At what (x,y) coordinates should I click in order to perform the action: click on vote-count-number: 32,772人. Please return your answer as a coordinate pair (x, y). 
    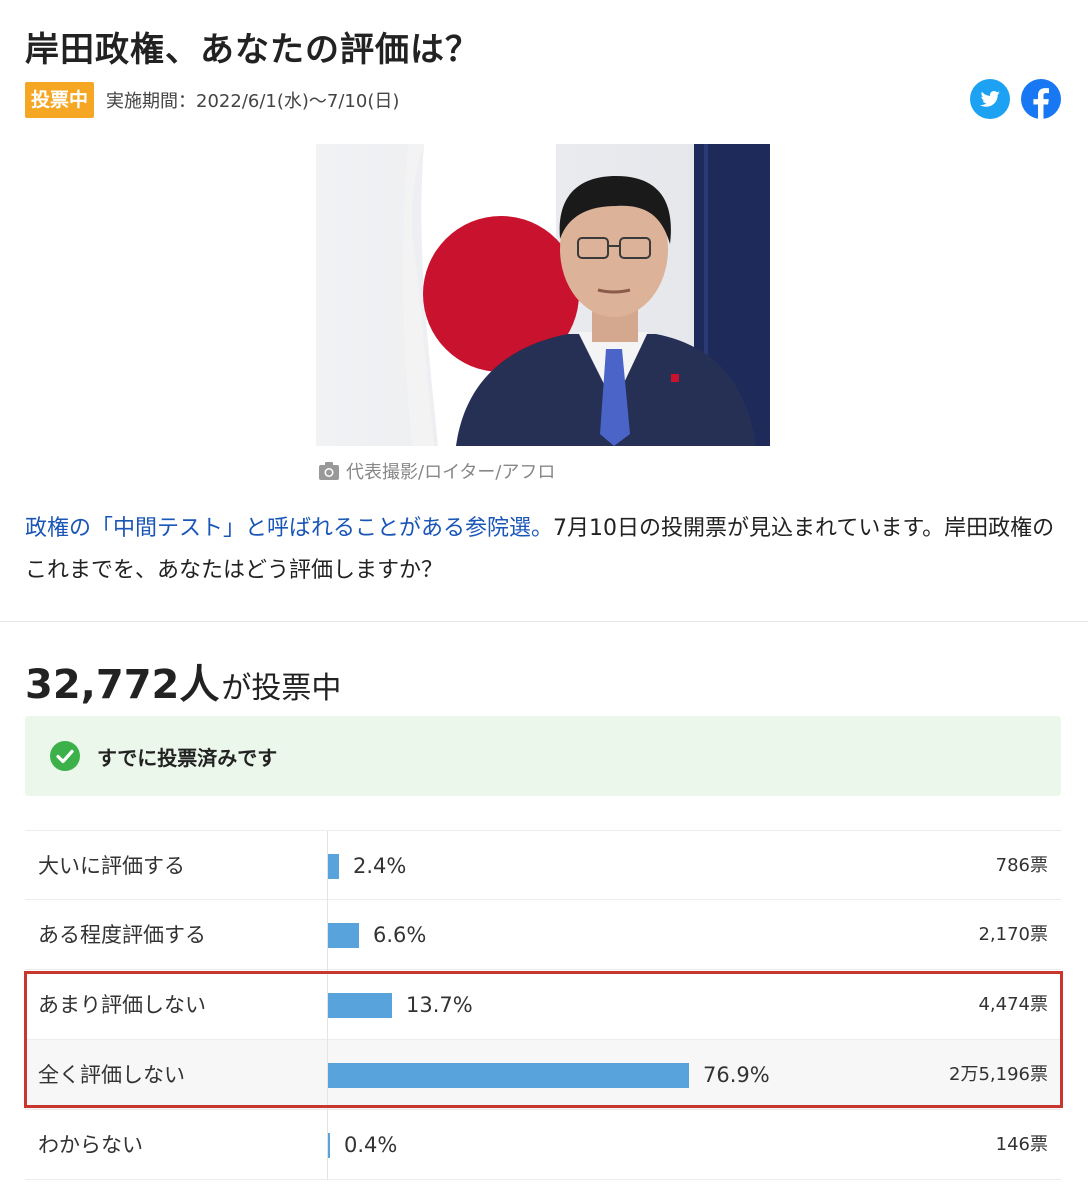
    Looking at the image, I should click on (122, 685).